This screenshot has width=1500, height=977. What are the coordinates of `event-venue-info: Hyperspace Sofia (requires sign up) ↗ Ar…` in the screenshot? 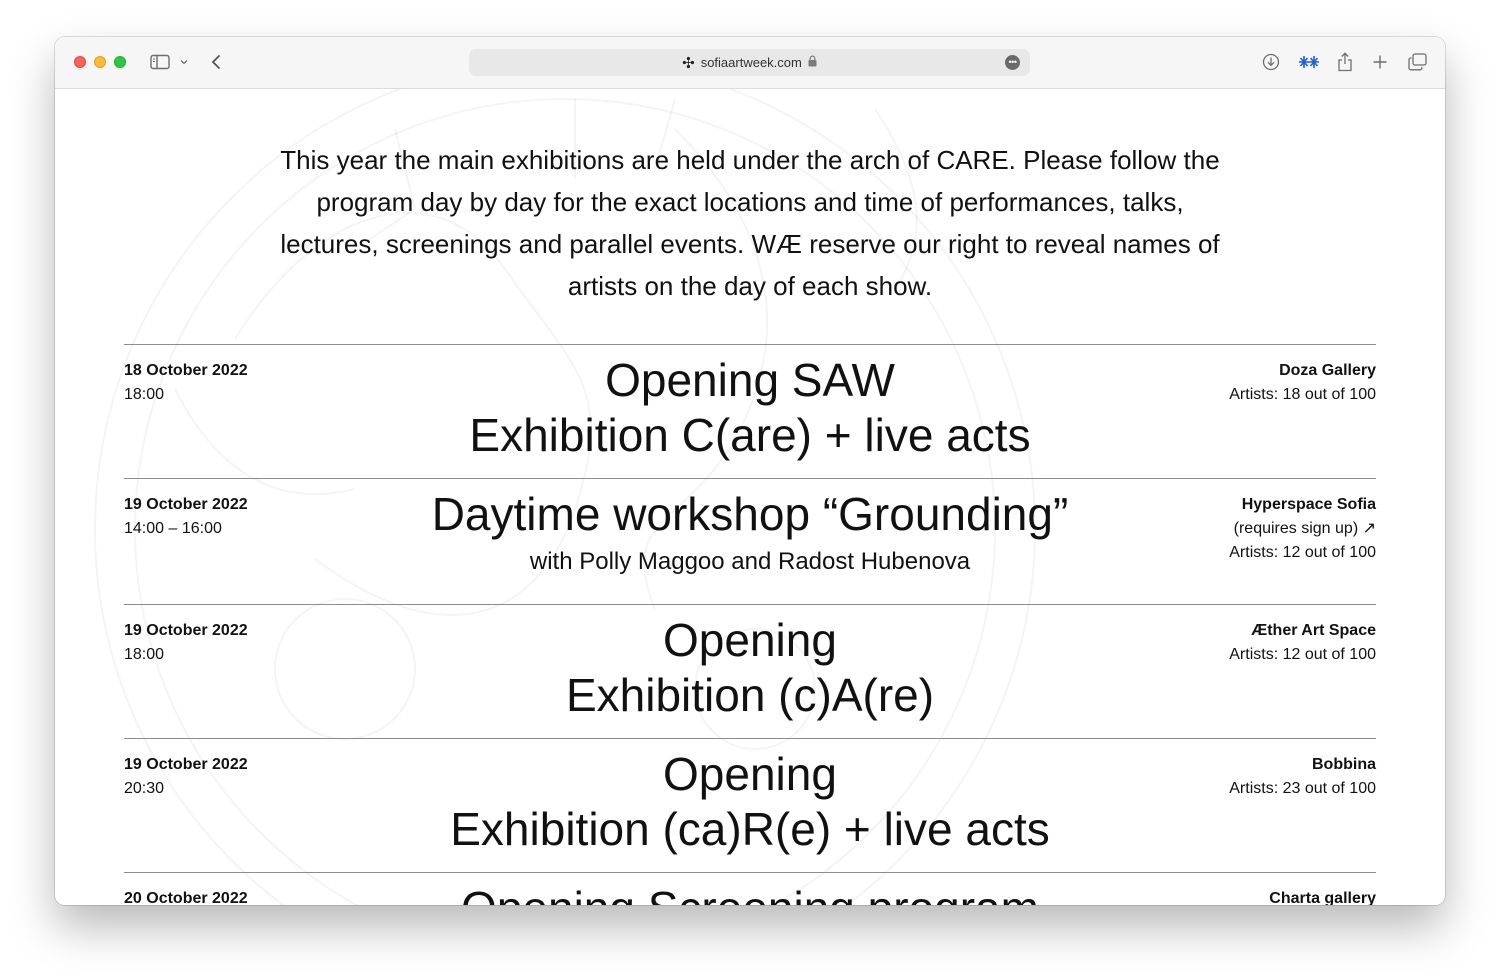 It's located at (1302, 529).